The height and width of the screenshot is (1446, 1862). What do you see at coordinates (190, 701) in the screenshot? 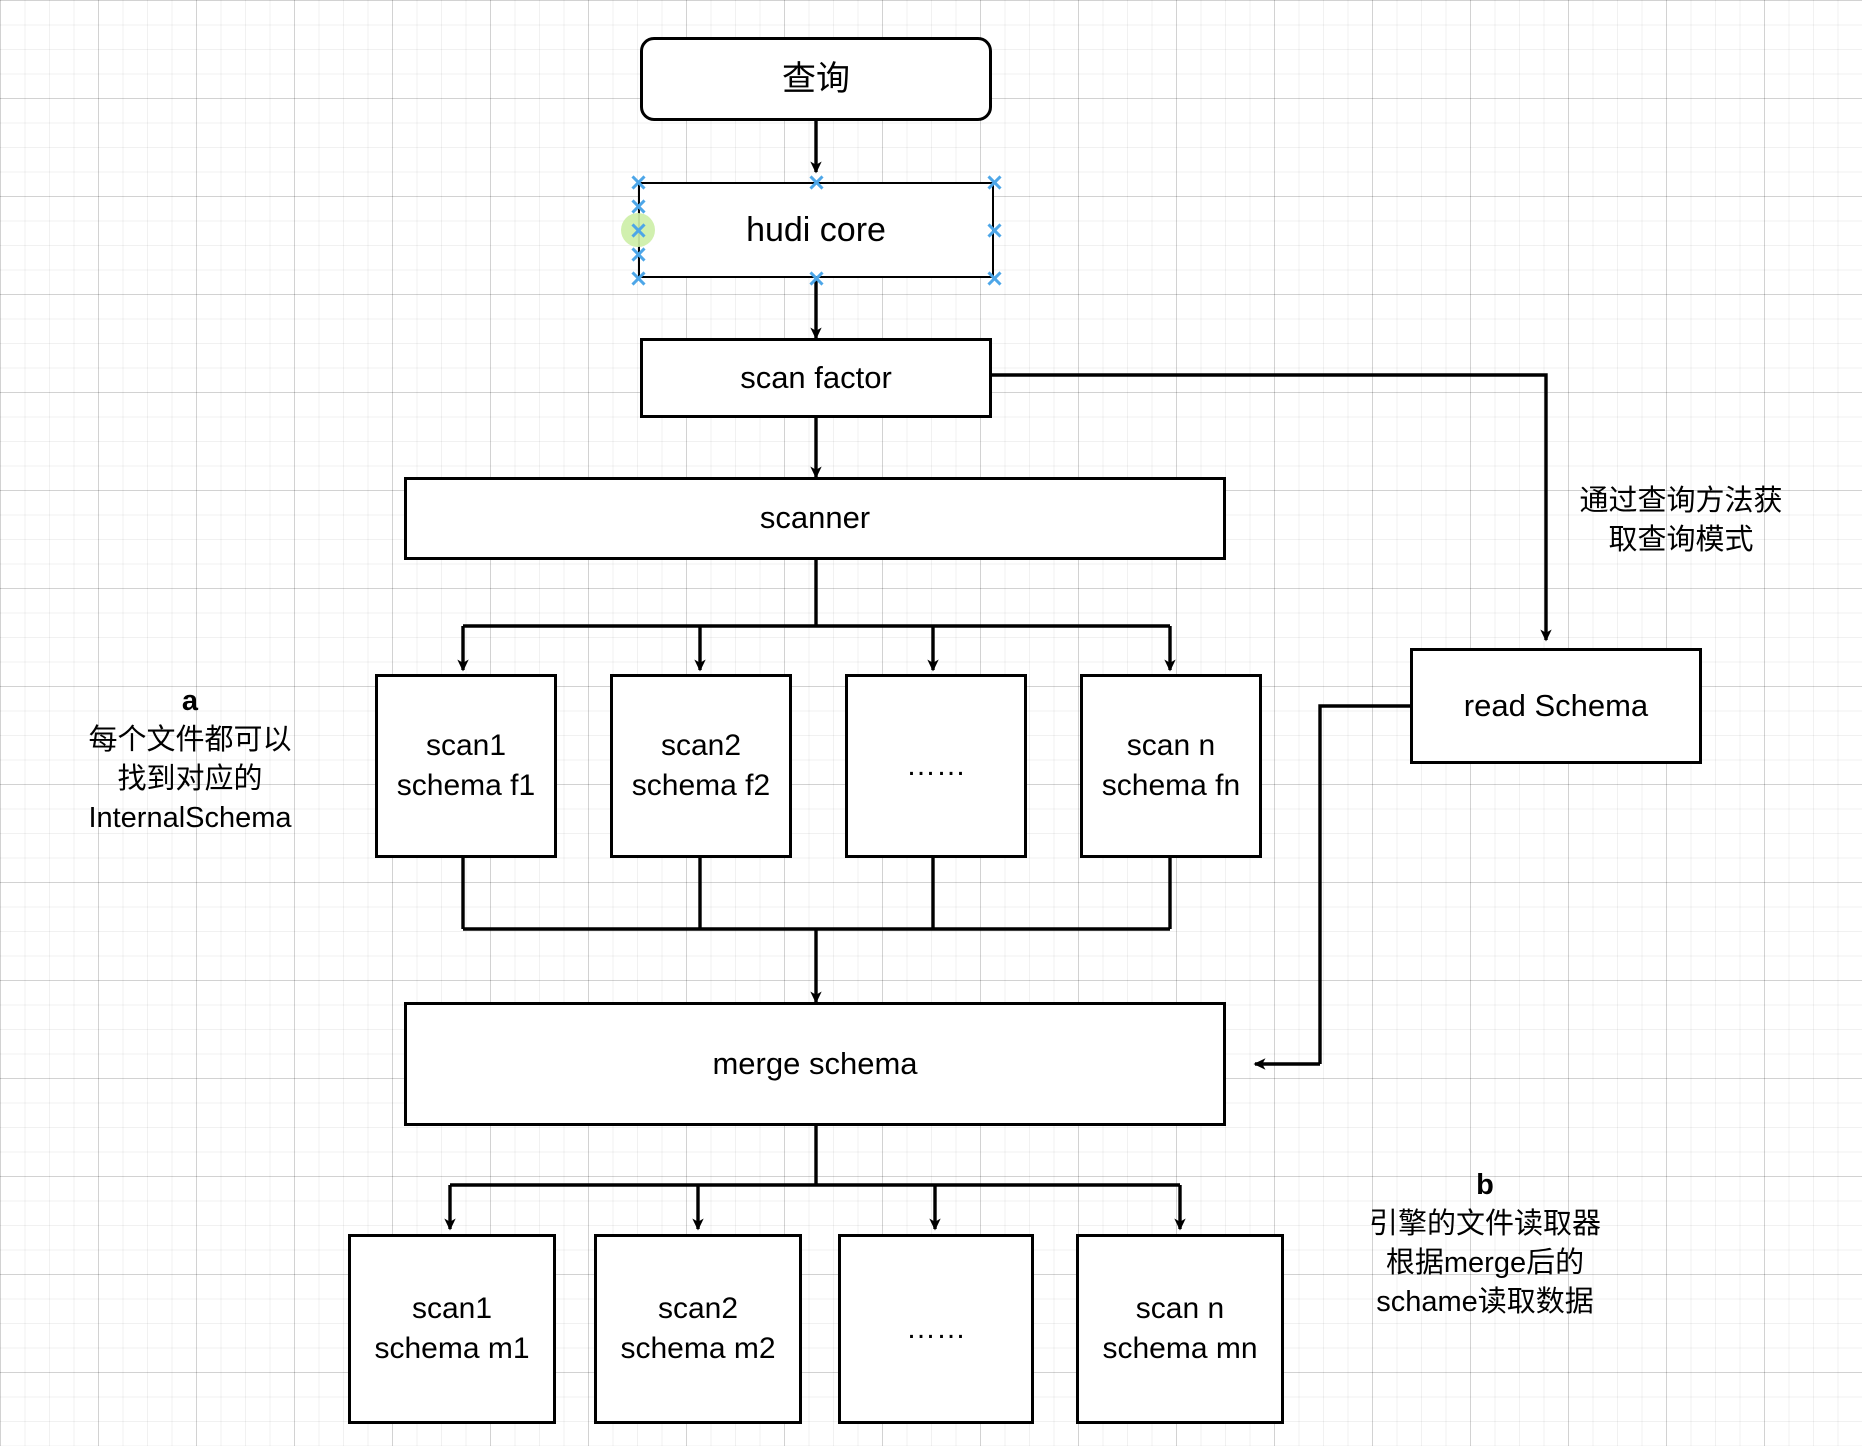
I see `annotation-note-a-tag: a` at bounding box center [190, 701].